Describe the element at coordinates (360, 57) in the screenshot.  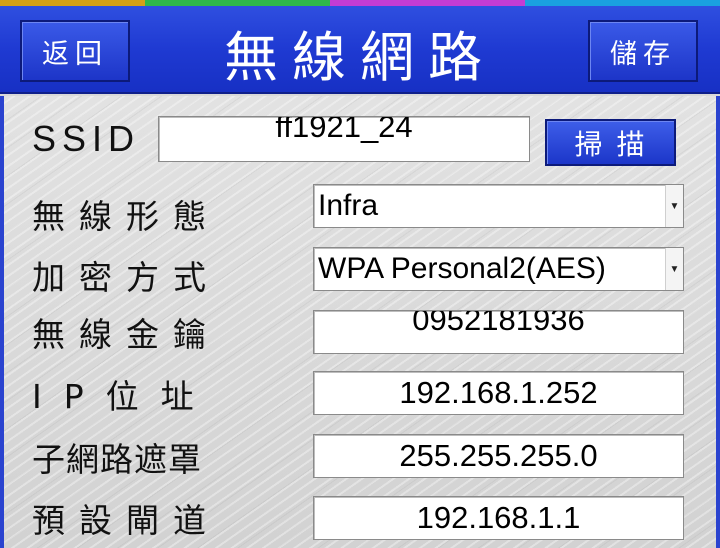
I see `page-title: 無線網路` at that location.